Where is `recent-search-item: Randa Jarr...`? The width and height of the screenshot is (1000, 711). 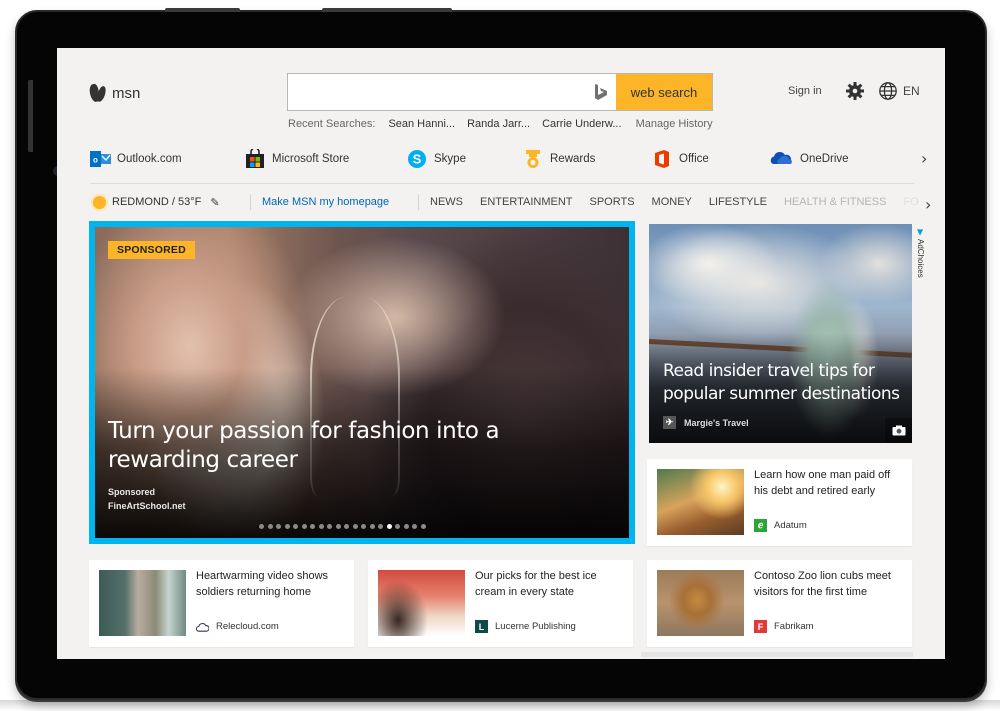
recent-search-item: Randa Jarr... is located at coordinates (498, 124).